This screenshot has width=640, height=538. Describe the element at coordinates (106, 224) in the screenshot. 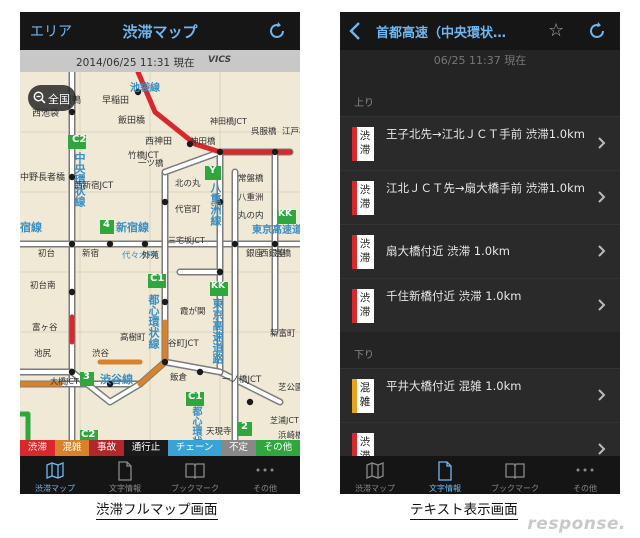

I see `route-shield-label: 4` at that location.